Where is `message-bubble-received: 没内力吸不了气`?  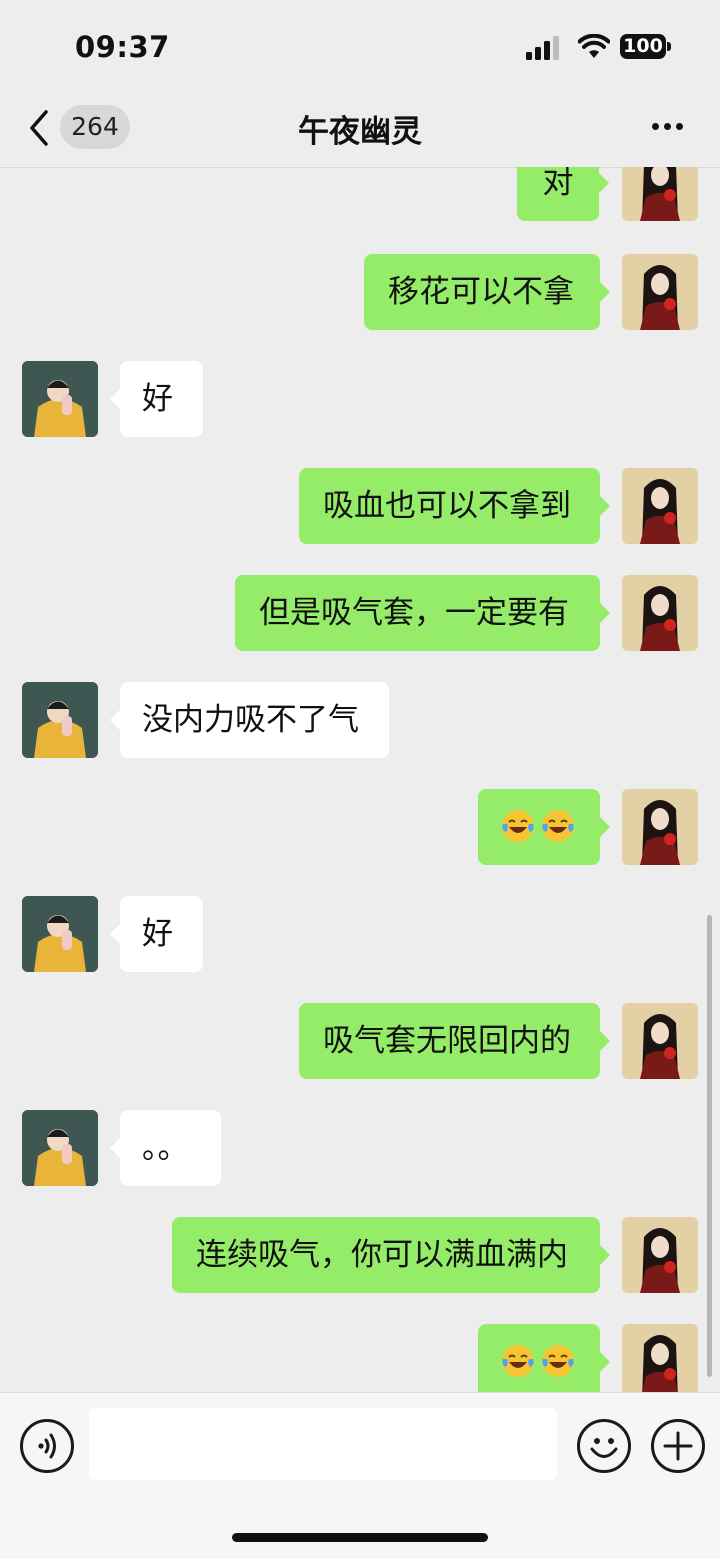 message-bubble-received: 没内力吸不了气 is located at coordinates (249, 720).